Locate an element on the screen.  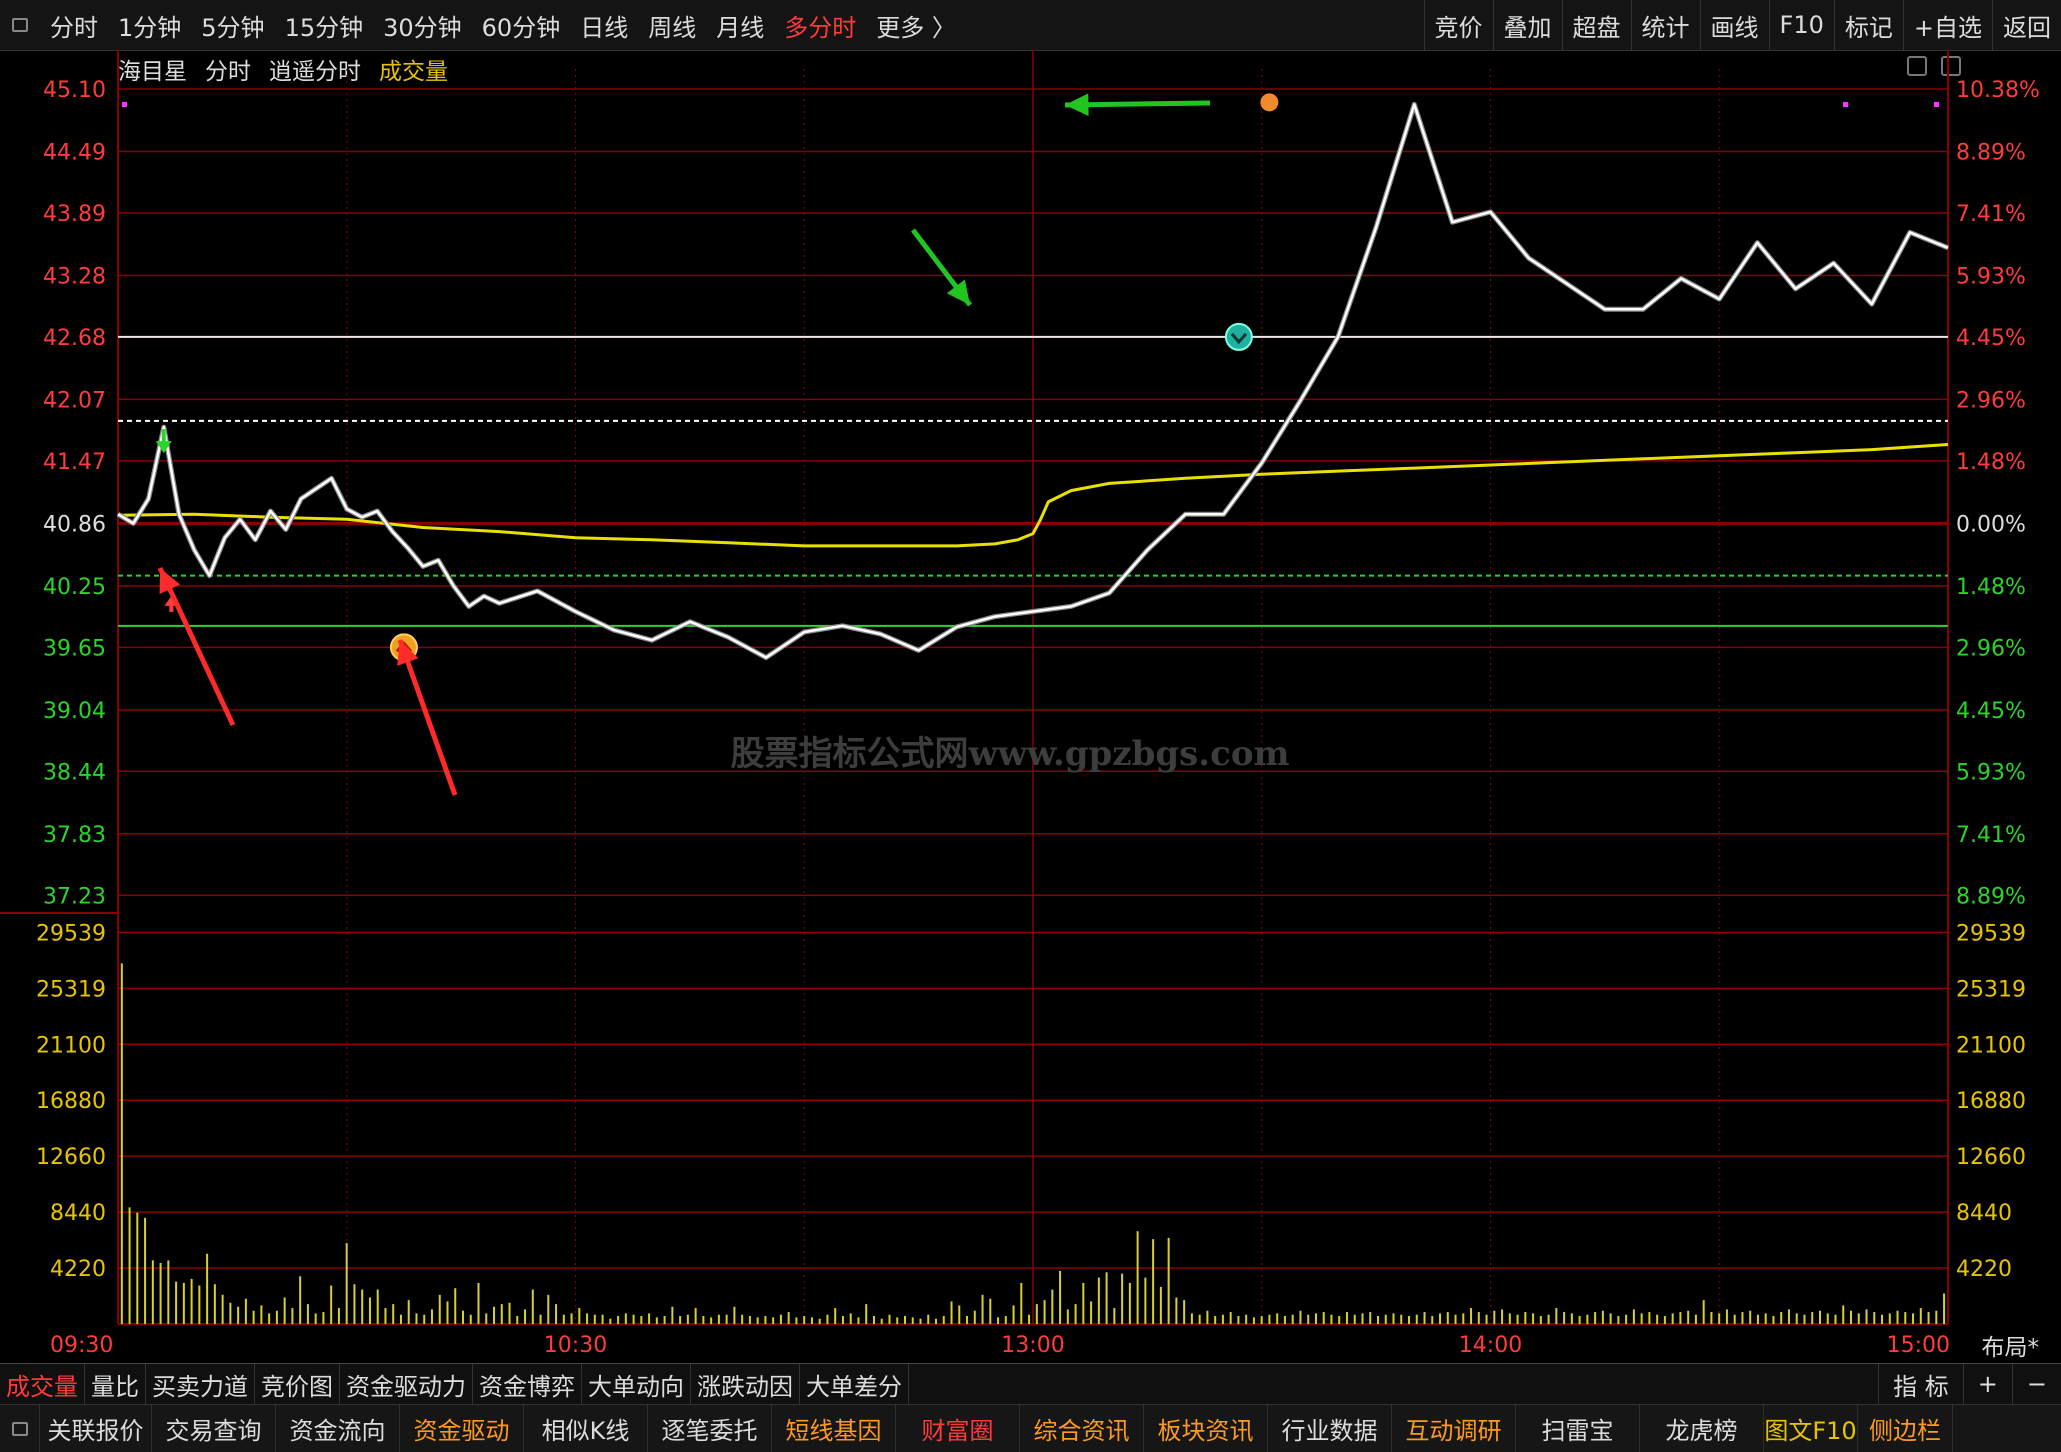
time-axis-label: 15:00 is located at coordinates (1918, 1345).